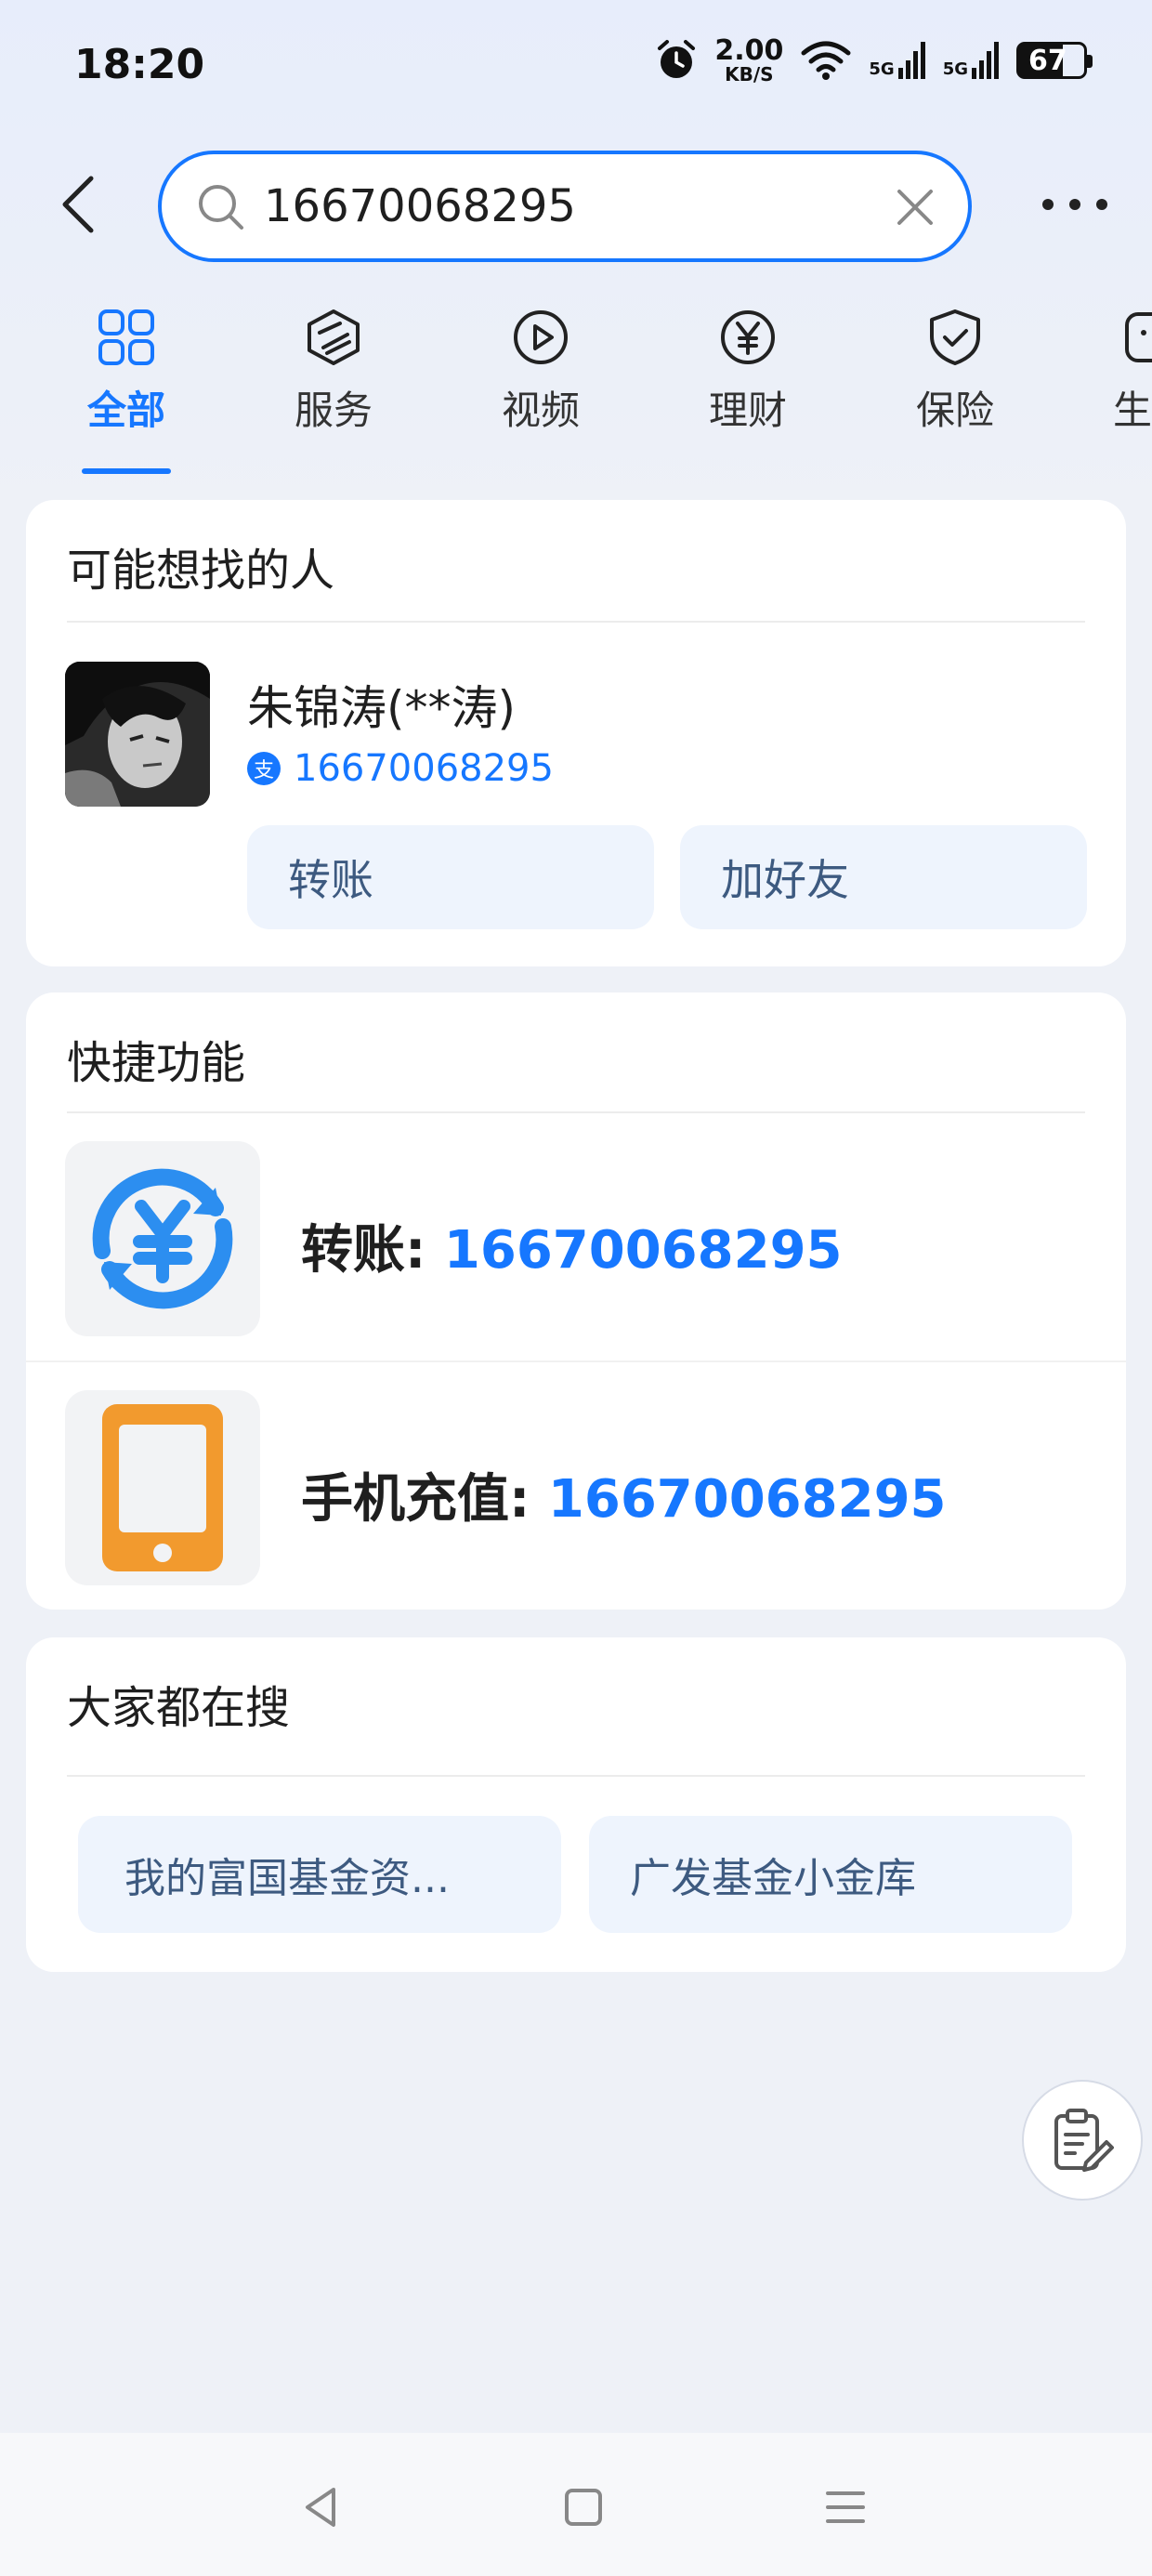  What do you see at coordinates (785, 880) in the screenshot?
I see `add-friend-button-label: 加好友` at bounding box center [785, 880].